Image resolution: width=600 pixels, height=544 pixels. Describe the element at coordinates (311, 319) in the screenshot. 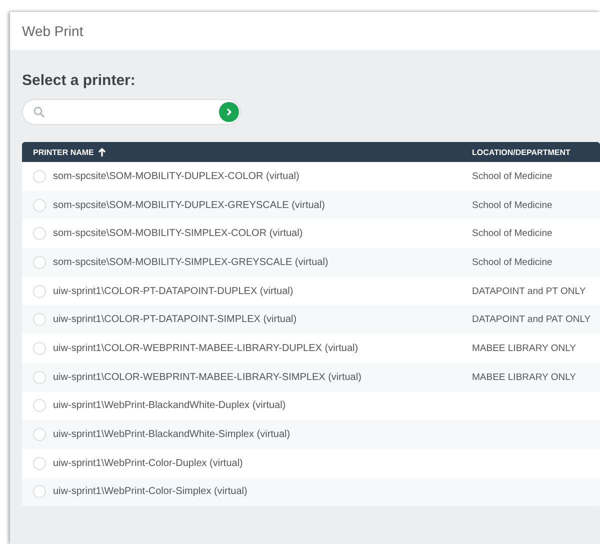

I see `table-row: uiw-sprint1\COLOR-PT-DATAPOINT-SIMPLEX (virtual) DATAPOINT and PAT ONLY` at that location.